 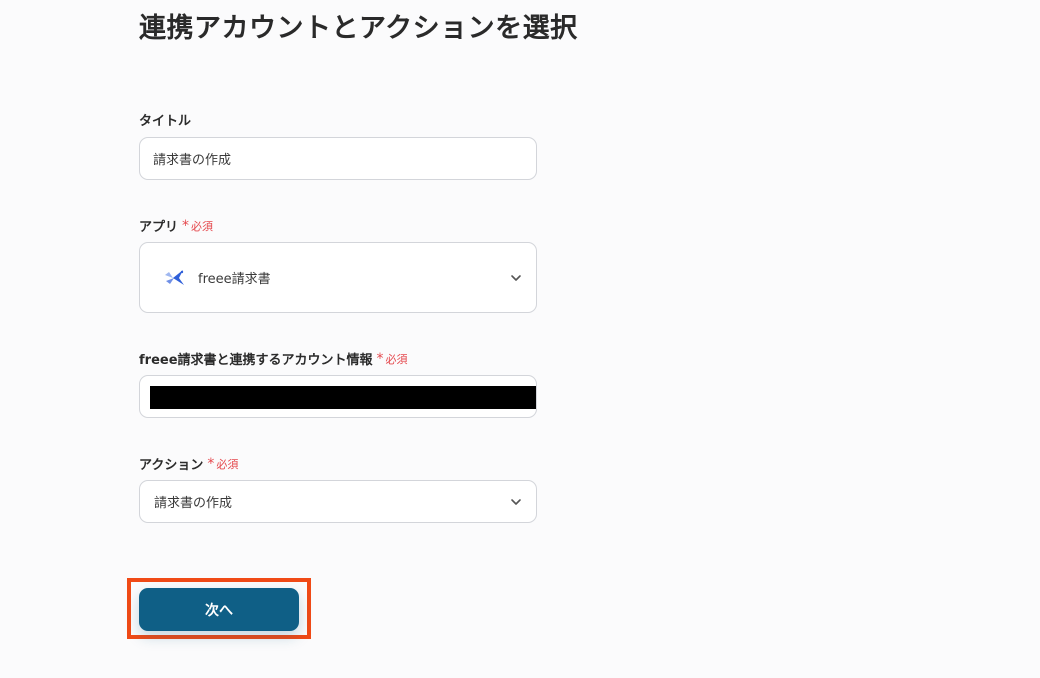 I want to click on account-field-label: freee請求書と連携するアカウント情報 * 必須, so click(x=273, y=359).